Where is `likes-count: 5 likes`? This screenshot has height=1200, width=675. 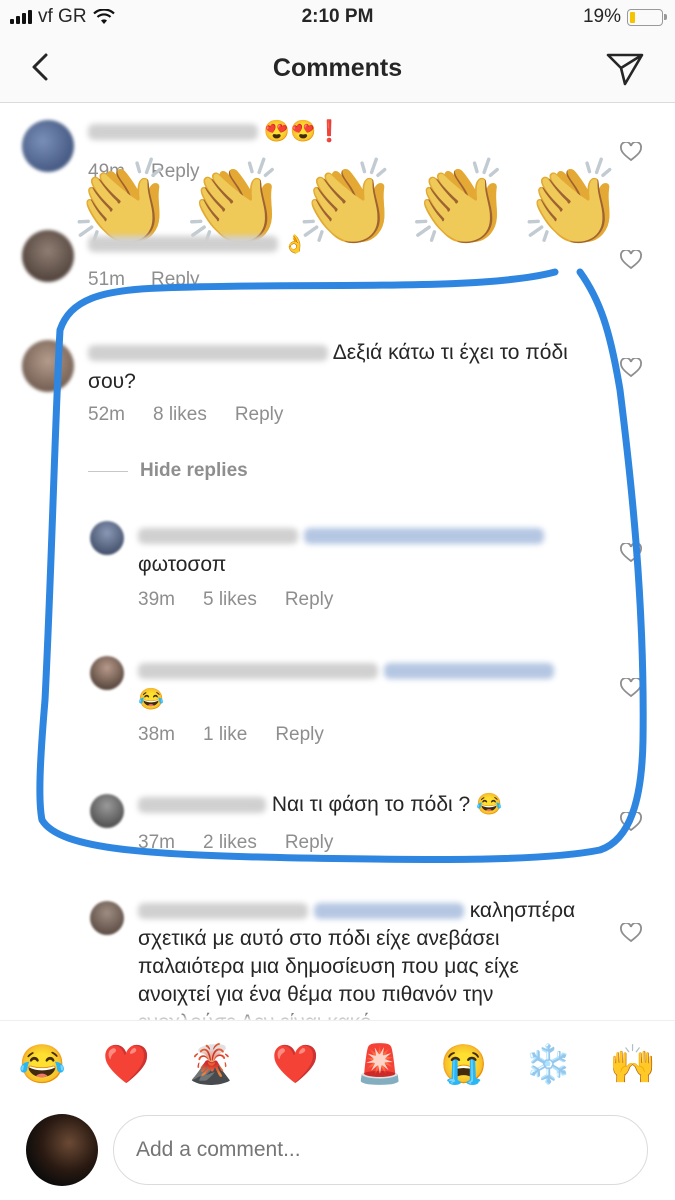
likes-count: 5 likes is located at coordinates (230, 600).